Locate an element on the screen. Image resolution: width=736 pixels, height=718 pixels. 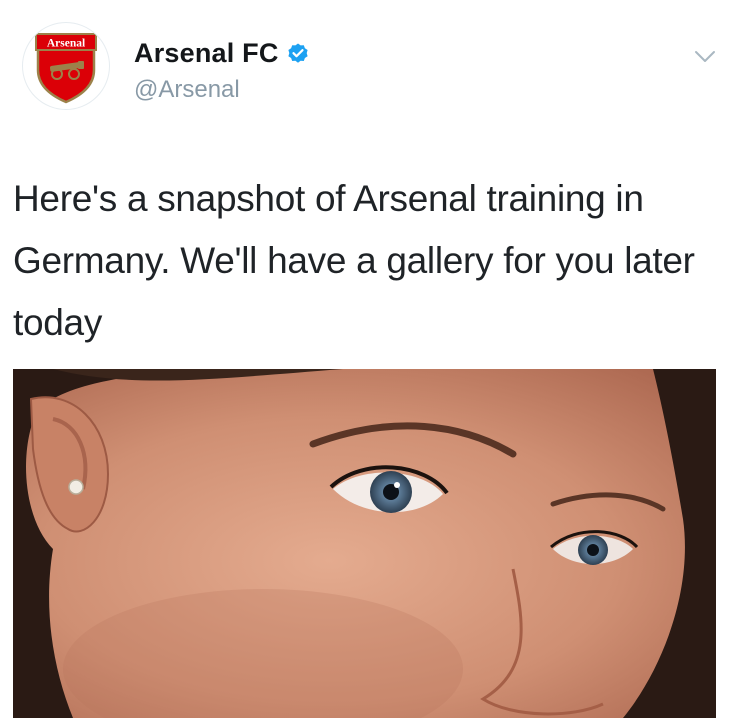
chevron-down-icon is located at coordinates (705, 56).